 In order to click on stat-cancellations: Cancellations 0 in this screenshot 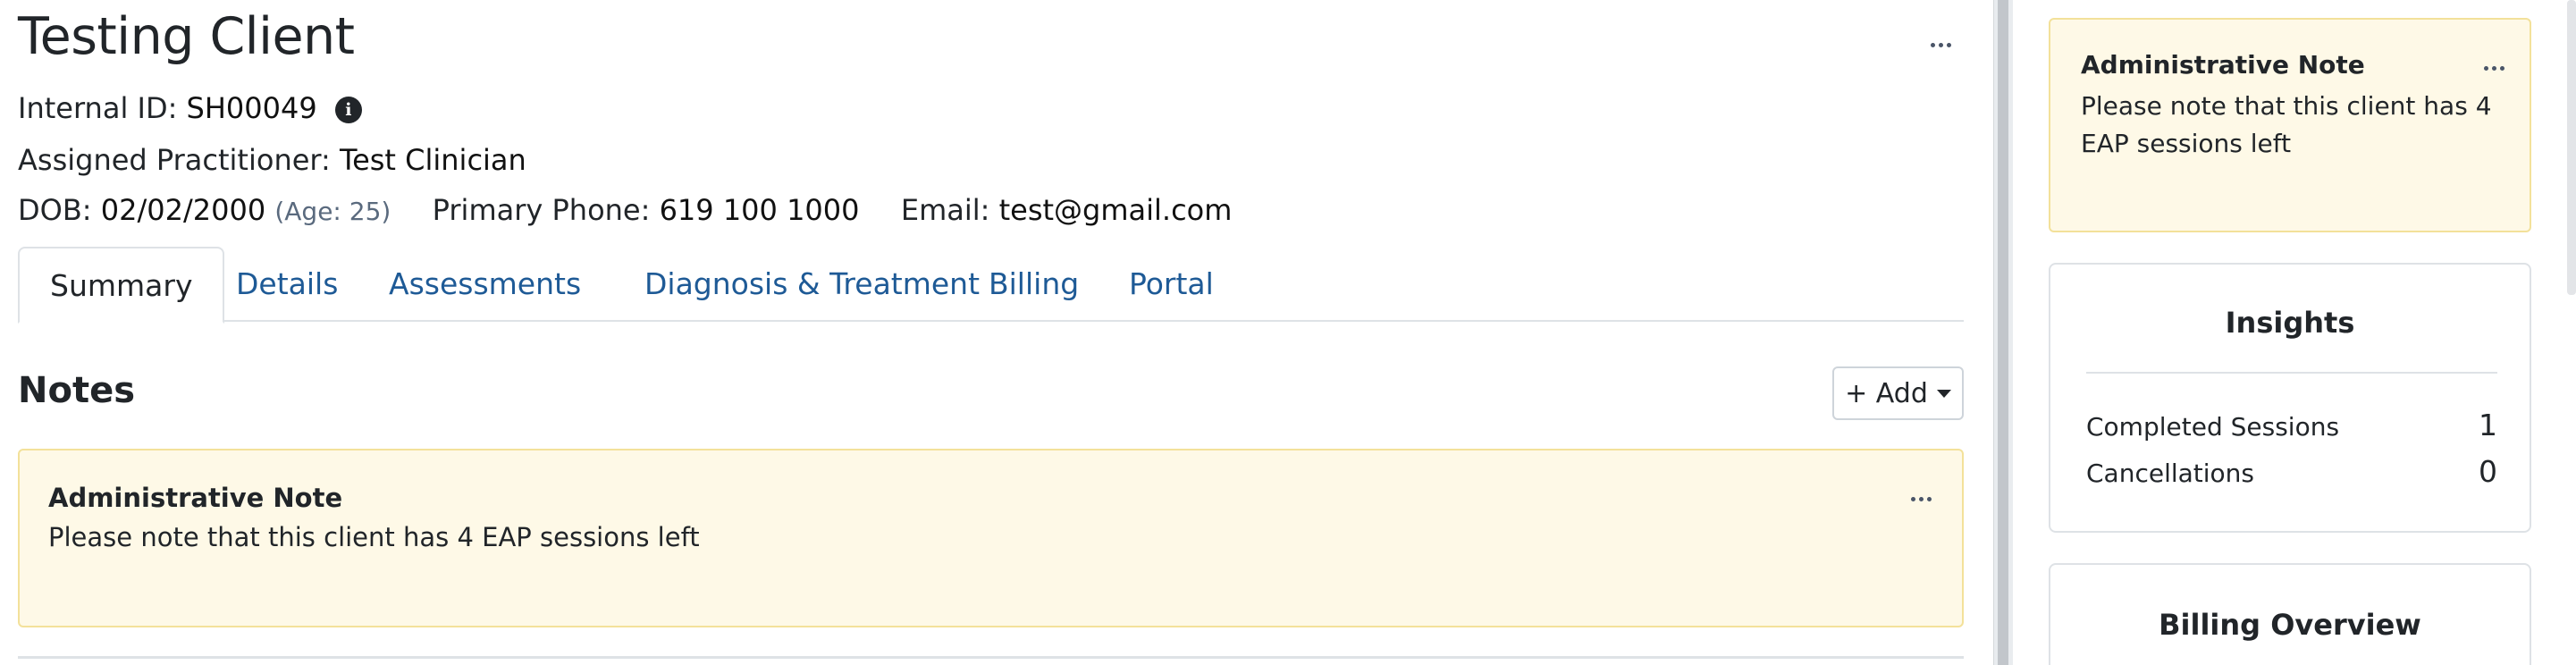, I will do `click(2292, 471)`.